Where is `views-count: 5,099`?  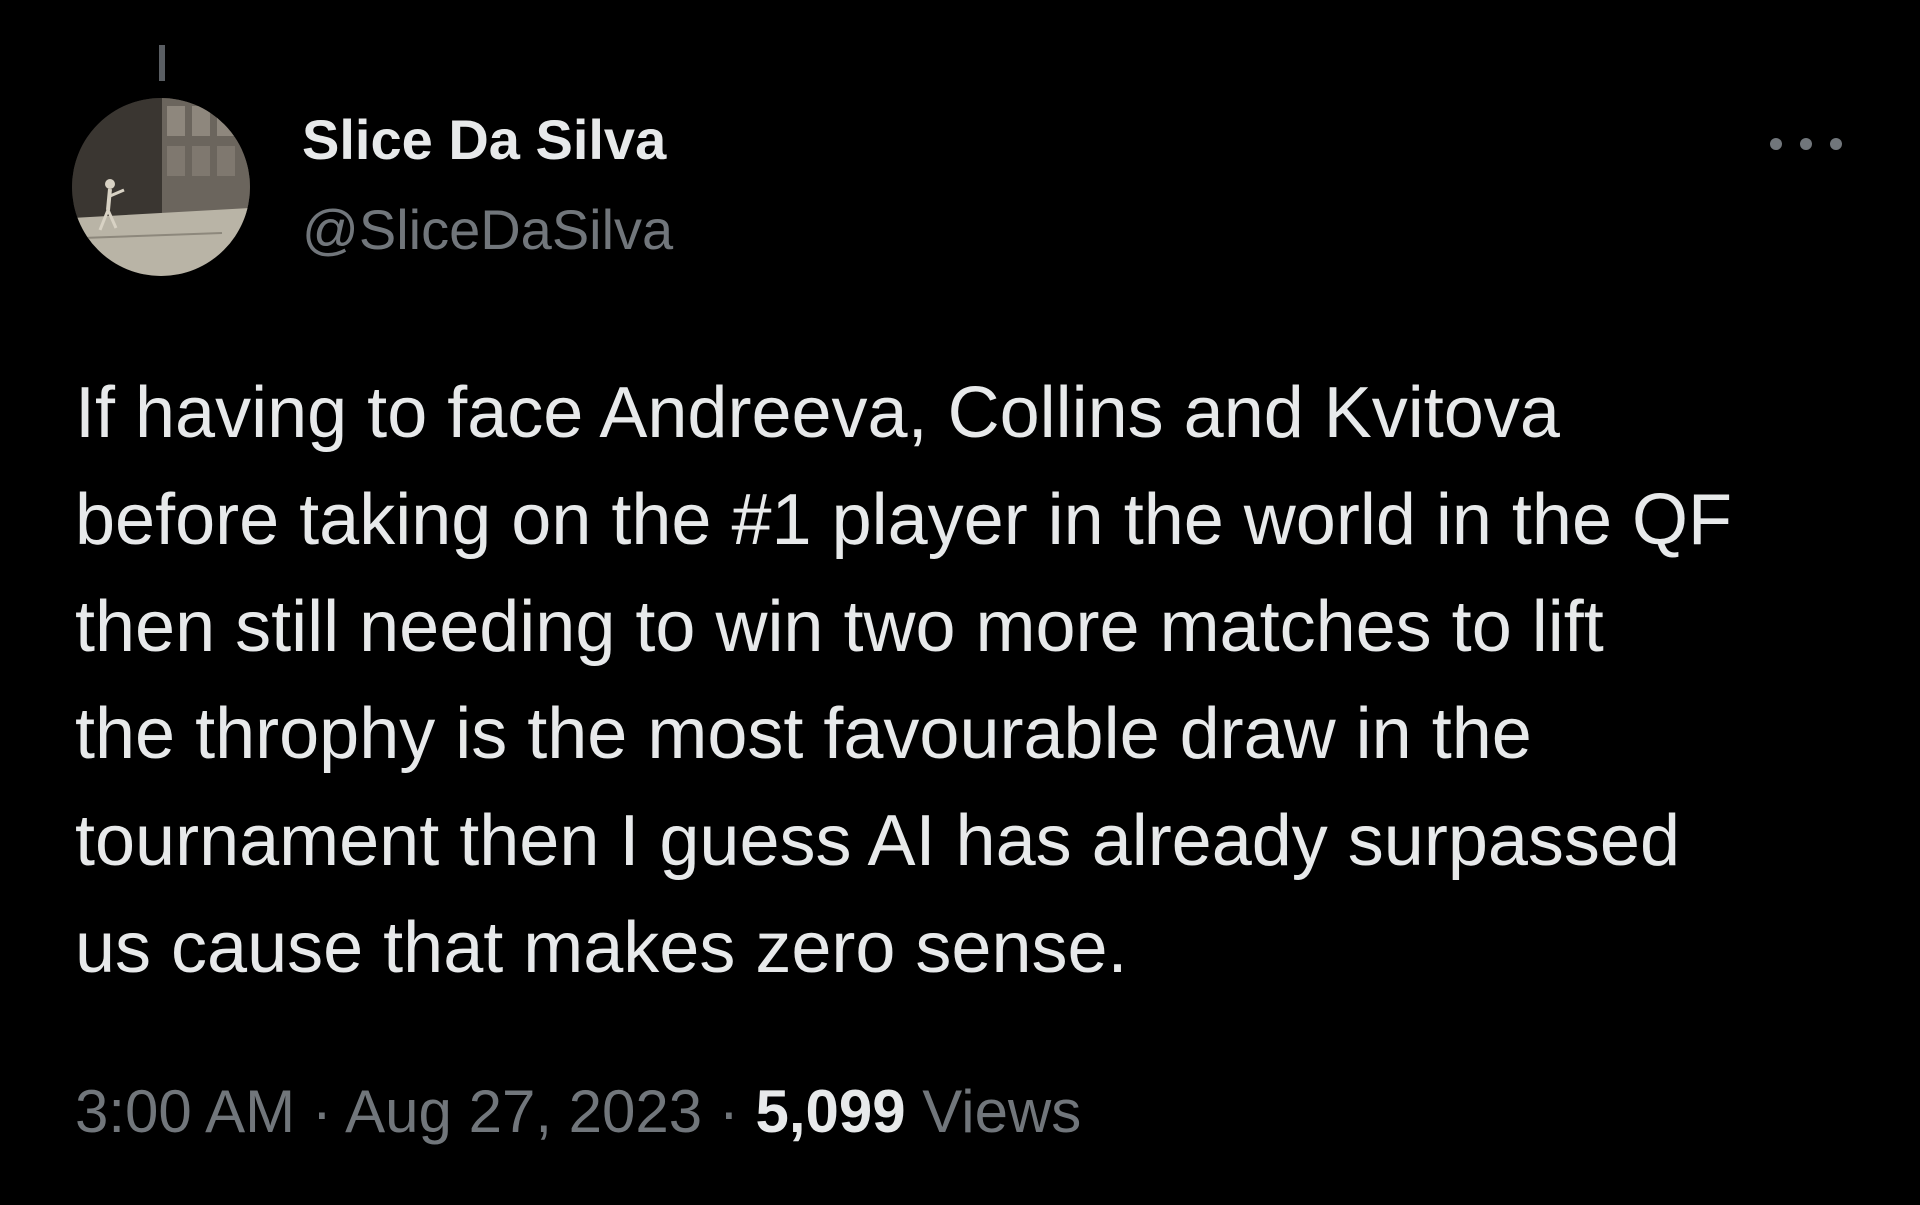
views-count: 5,099 is located at coordinates (830, 1111).